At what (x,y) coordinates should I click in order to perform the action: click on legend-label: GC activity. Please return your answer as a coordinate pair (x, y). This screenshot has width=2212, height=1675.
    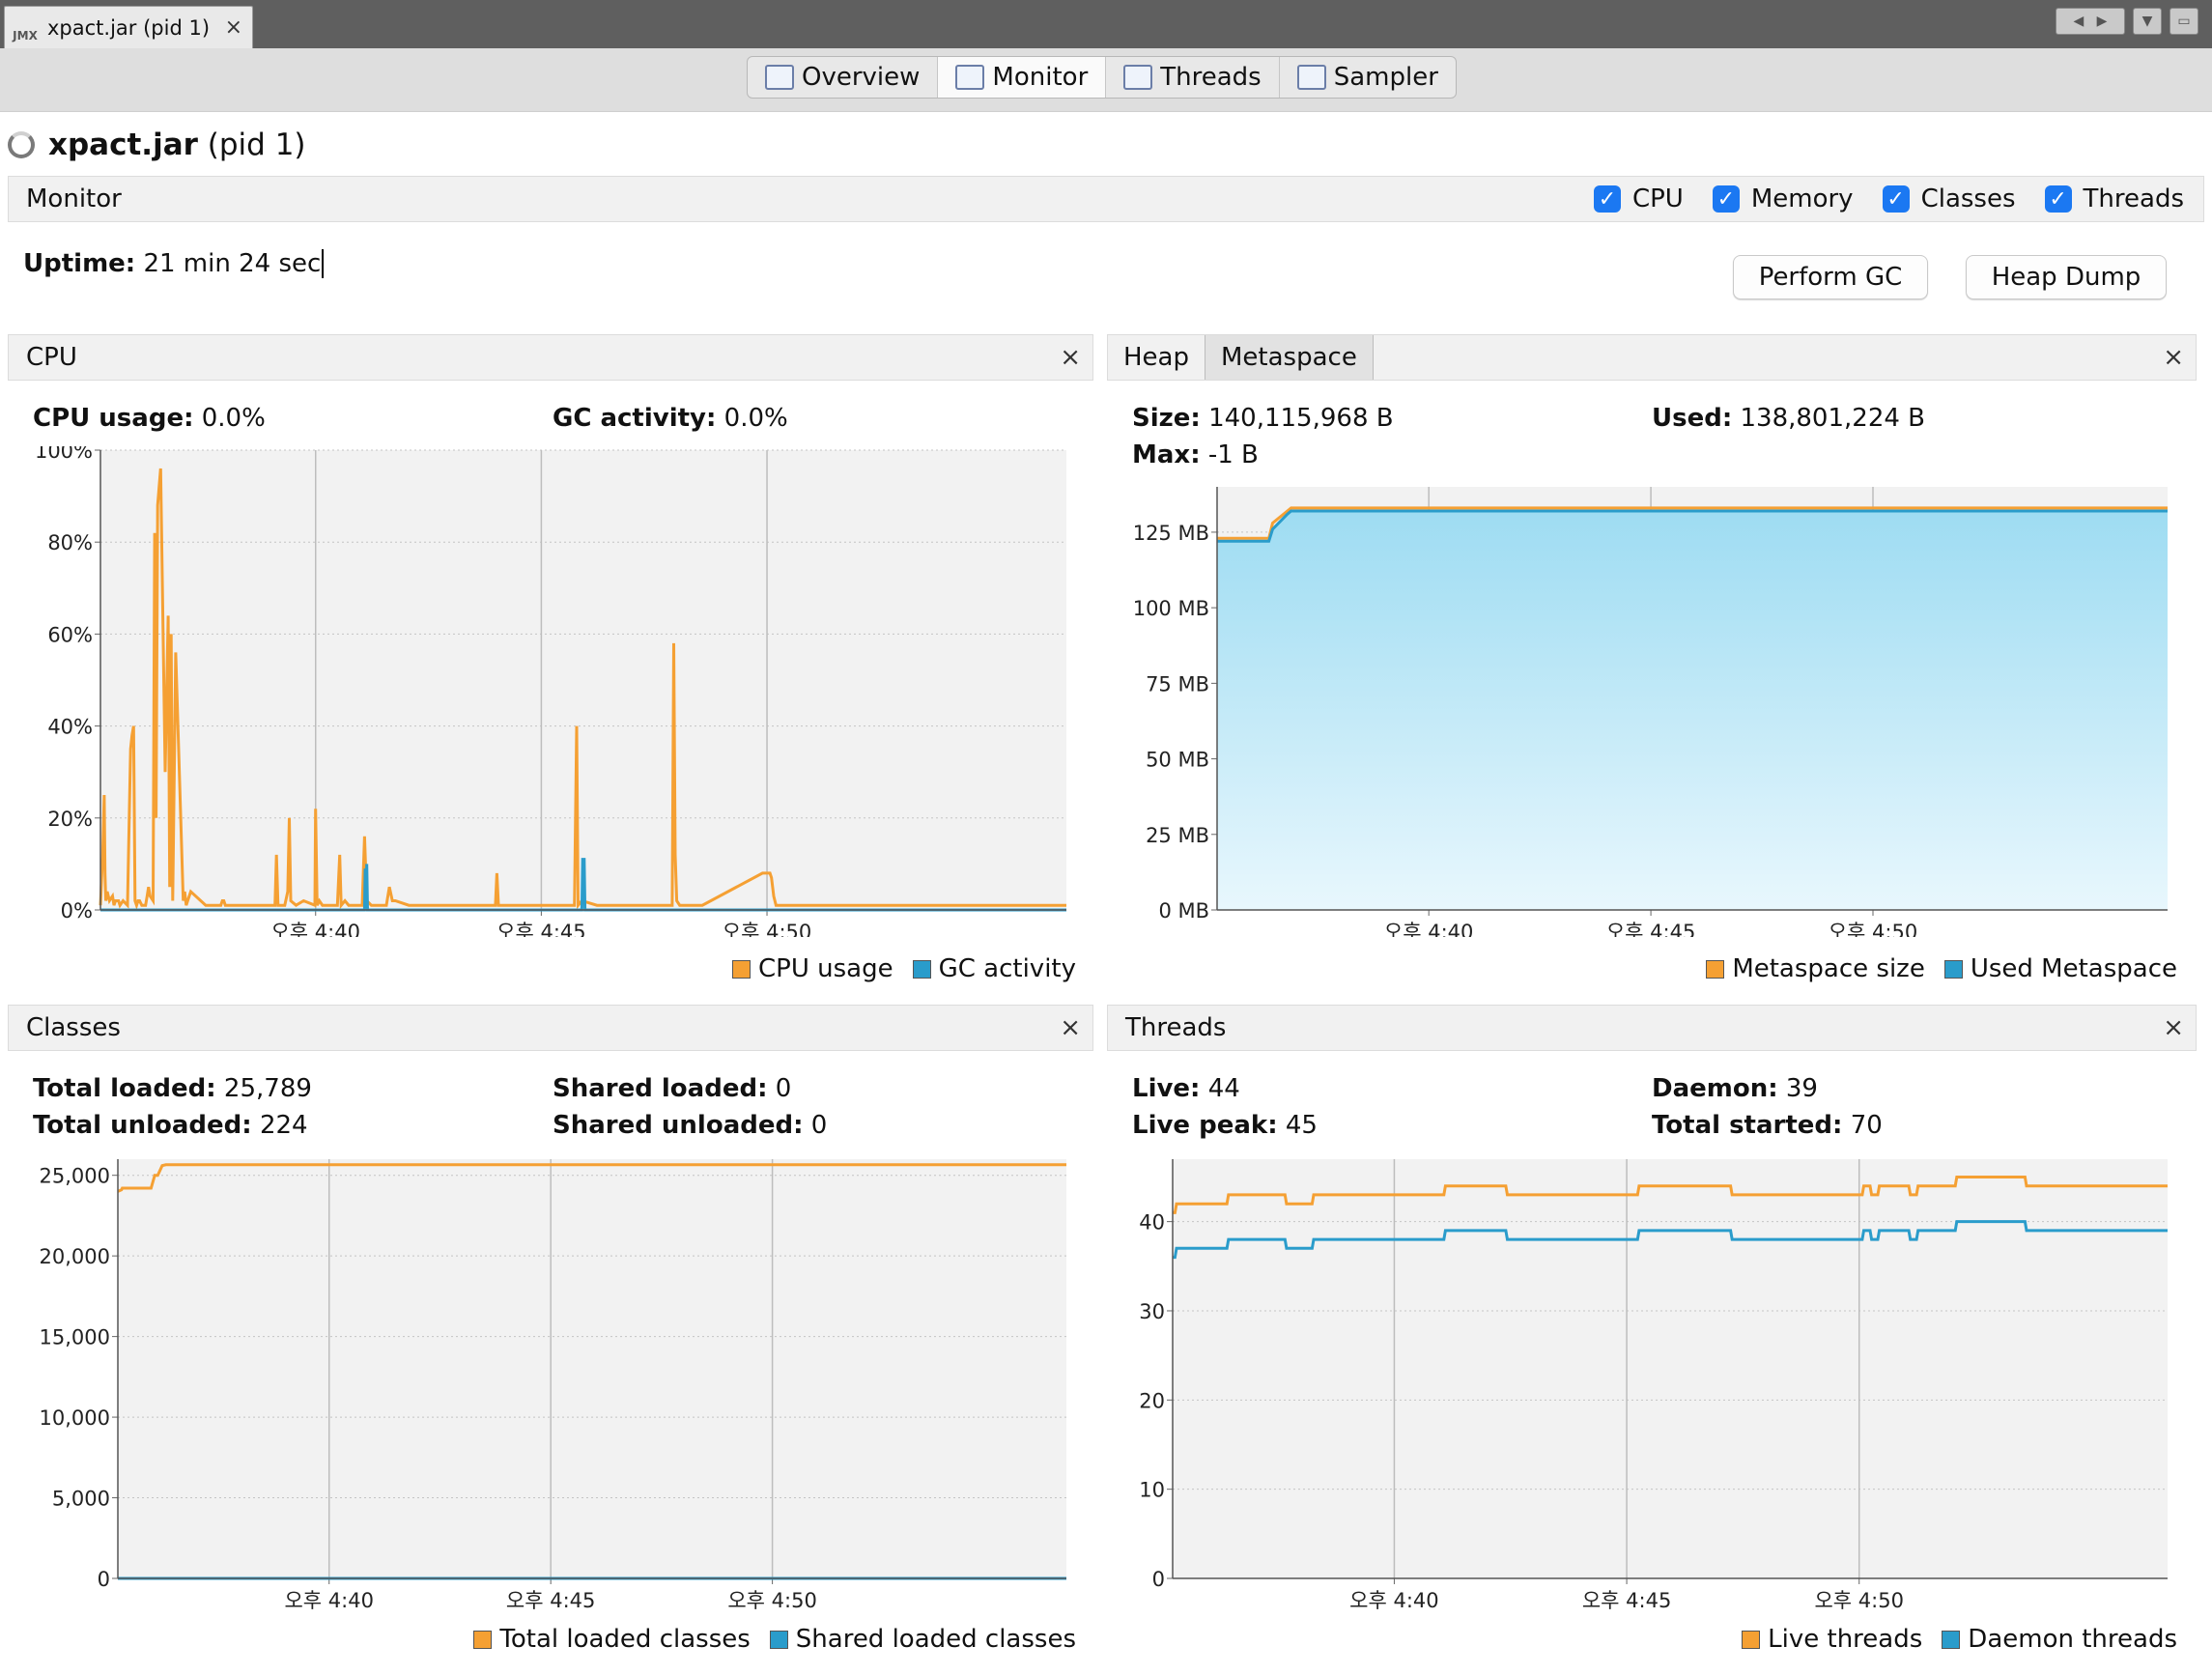
    Looking at the image, I should click on (1007, 968).